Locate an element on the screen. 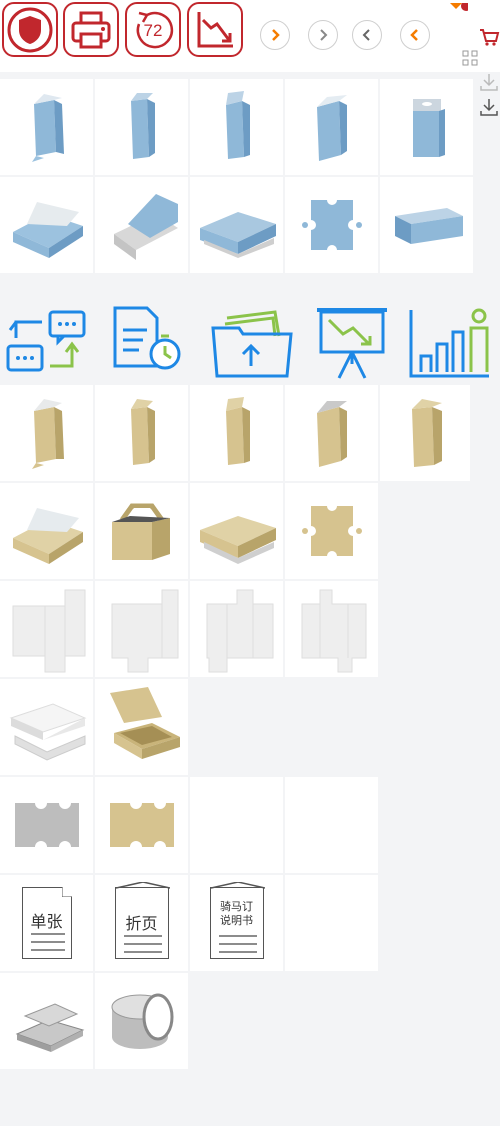 Image resolution: width=500 pixels, height=1126 pixels. blue-hanger-box is located at coordinates (426, 127).